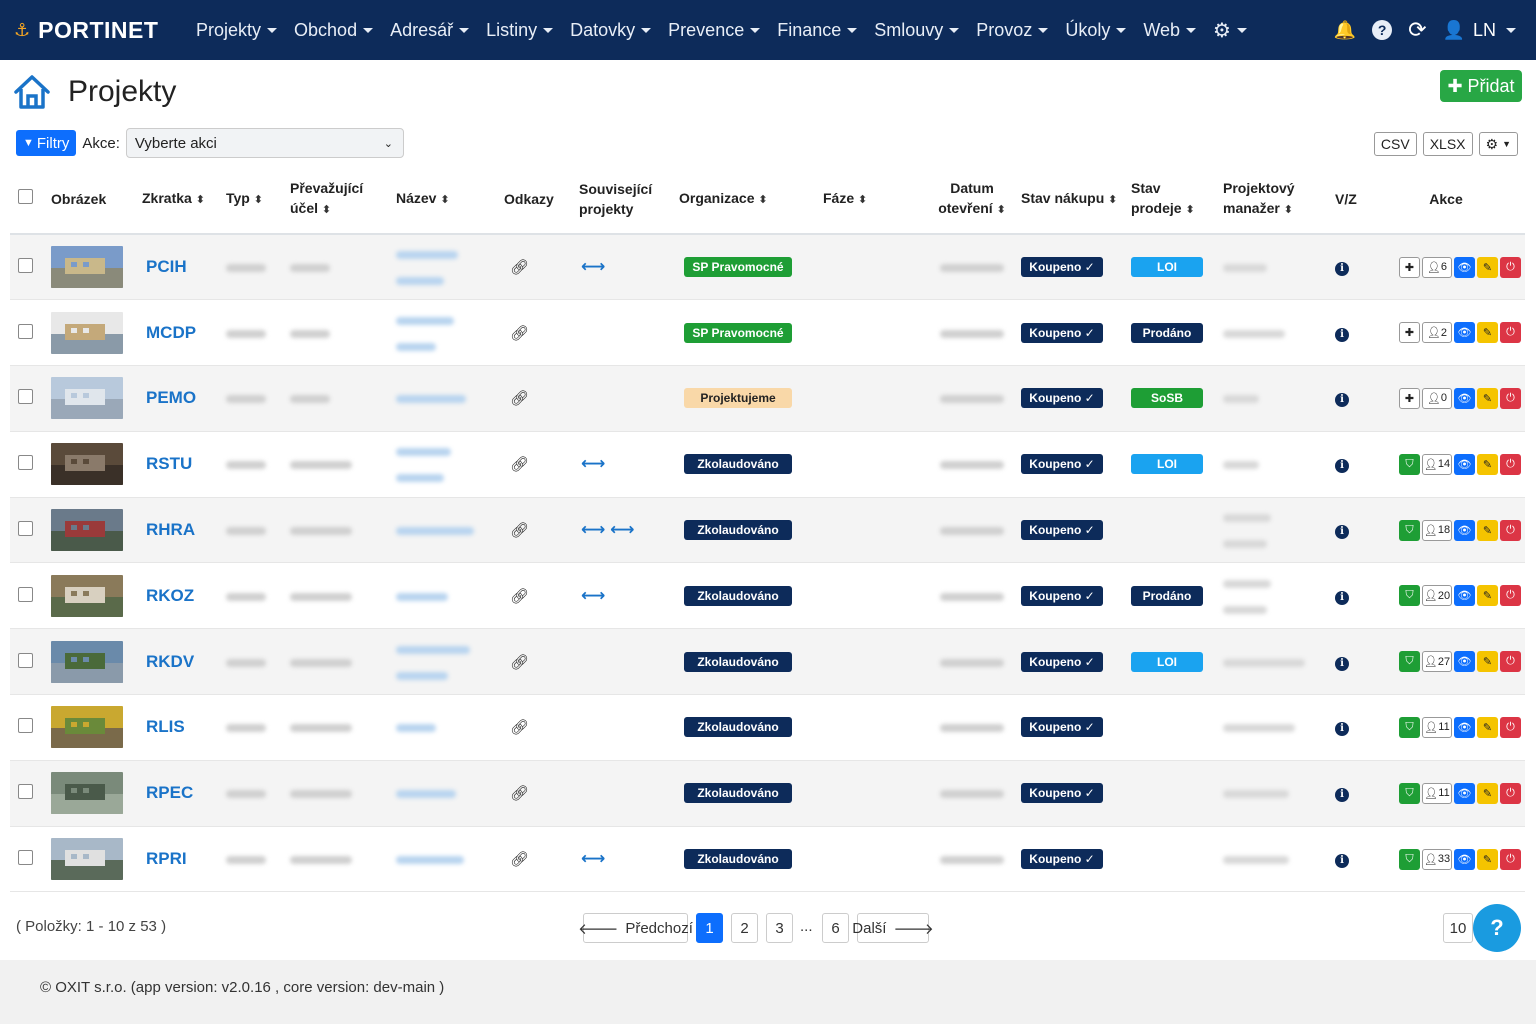 Image resolution: width=1536 pixels, height=1024 pixels. What do you see at coordinates (1345, 30) in the screenshot?
I see `bell-icon: 🔔` at bounding box center [1345, 30].